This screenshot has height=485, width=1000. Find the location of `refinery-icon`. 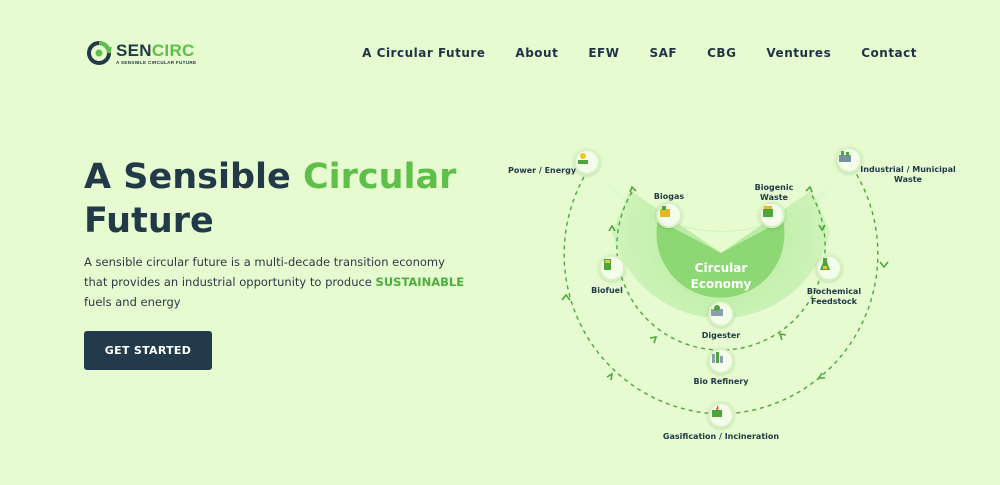

refinery-icon is located at coordinates (717, 357).